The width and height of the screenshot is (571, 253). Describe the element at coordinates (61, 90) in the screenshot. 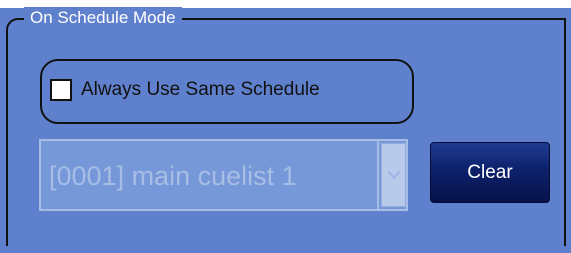

I see `always-use-same-schedule-checkbox` at that location.